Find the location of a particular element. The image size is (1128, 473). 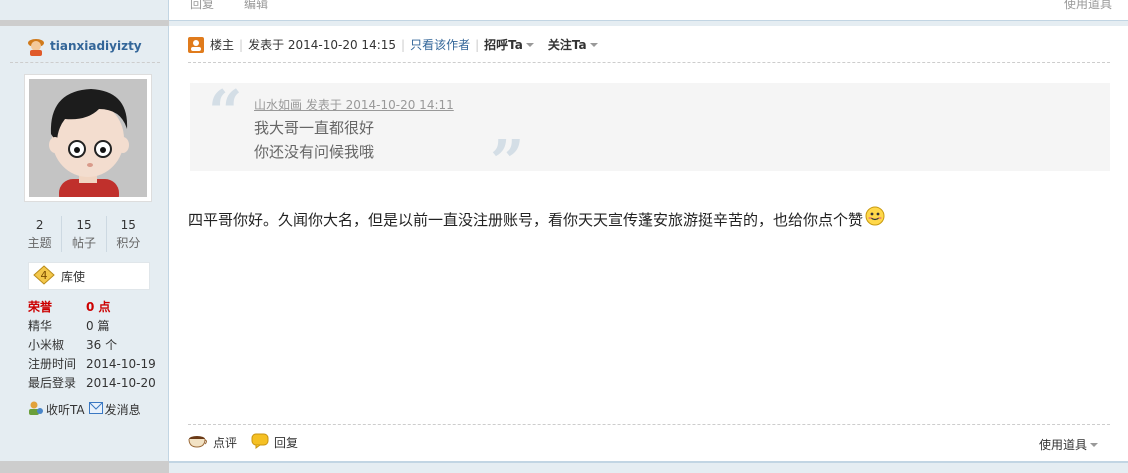

close-quote-icon: ” is located at coordinates (507, 163).